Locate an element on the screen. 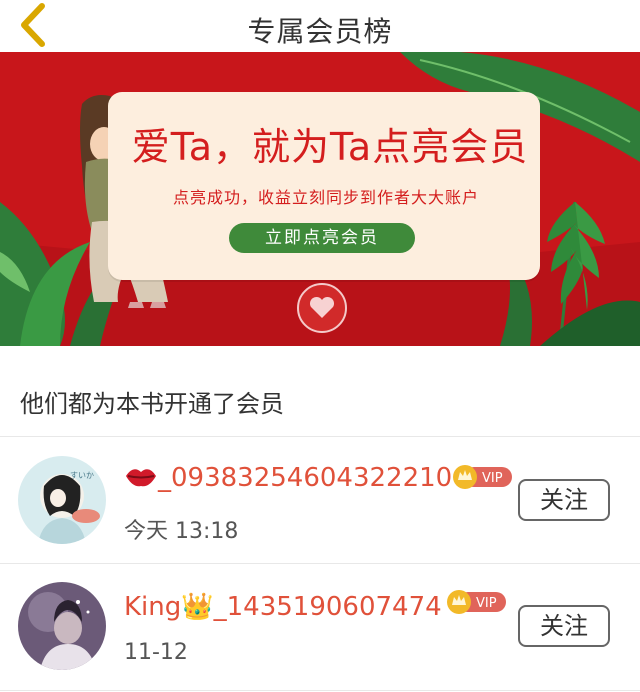 This screenshot has width=640, height=692. page-title: 专属会员榜 is located at coordinates (320, 31).